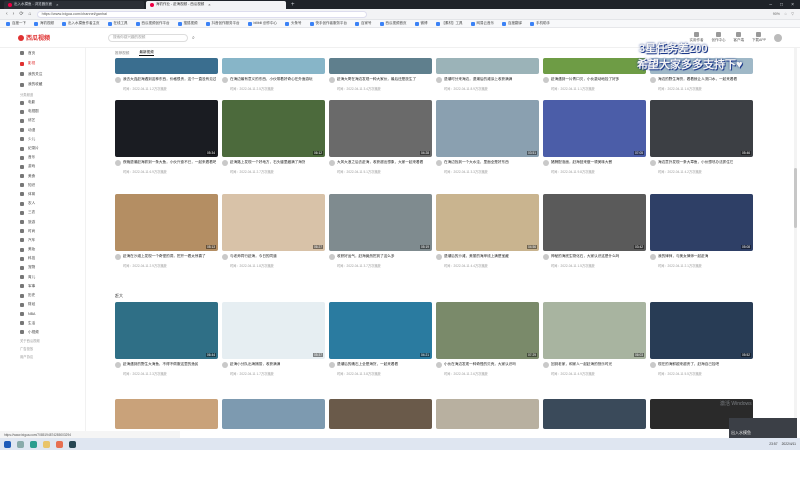  I want to click on video-title: 夜晚退潮赶海抓到一条大鱼，小伙兴奋不已，一起来看看吧, so click(169, 165).